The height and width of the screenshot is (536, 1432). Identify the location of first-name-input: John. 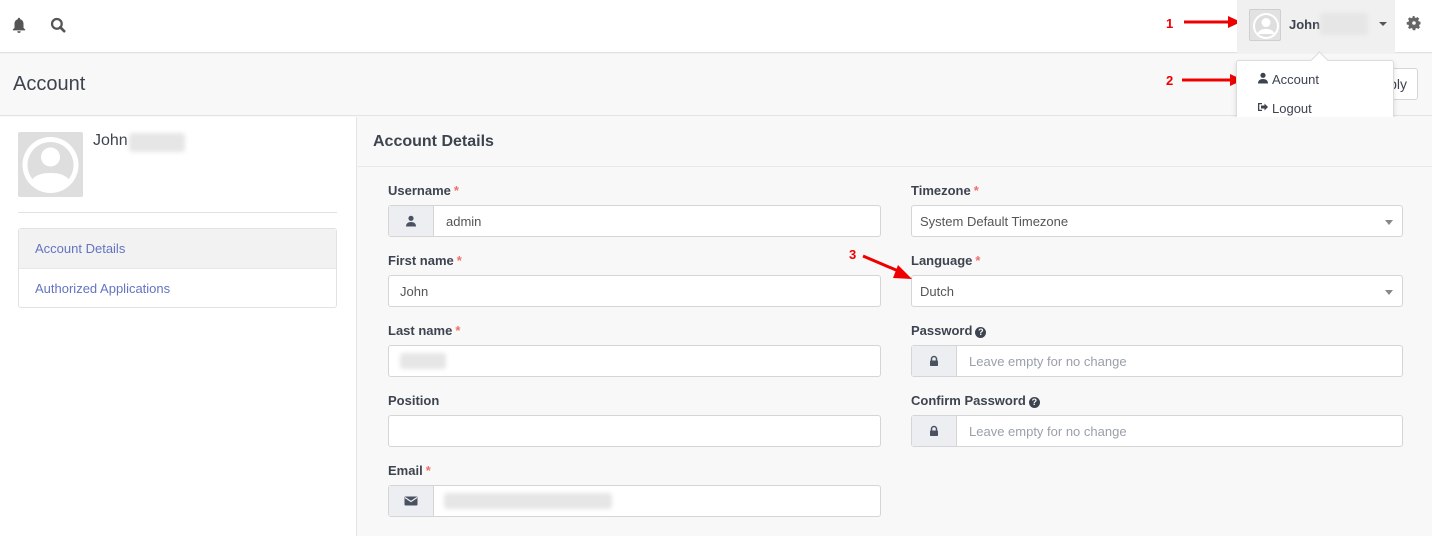
(634, 291).